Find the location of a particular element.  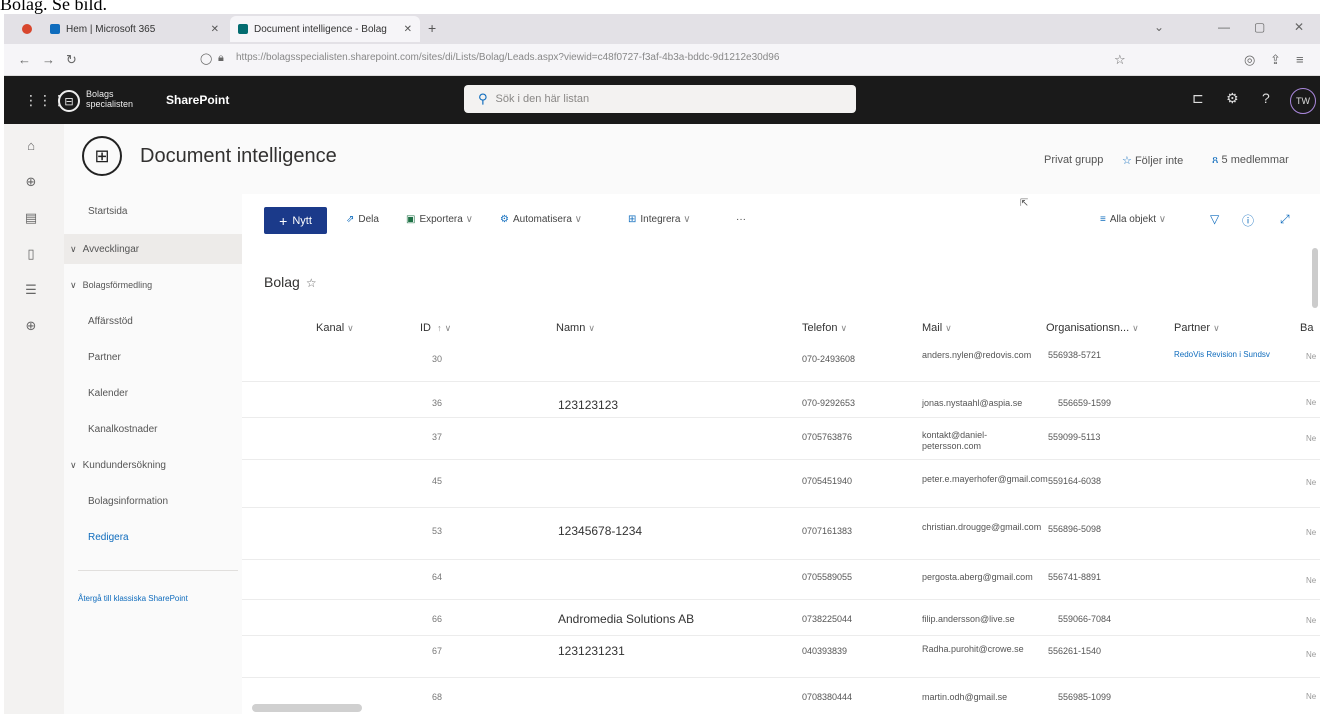

close-window-icon: ✕ is located at coordinates (1299, 27).